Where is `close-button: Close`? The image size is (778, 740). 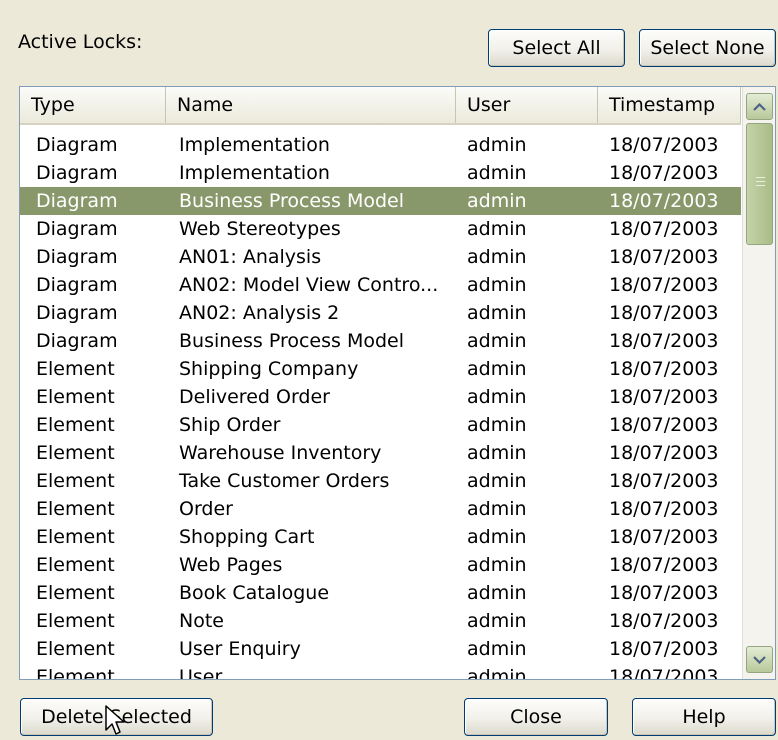 close-button: Close is located at coordinates (536, 717).